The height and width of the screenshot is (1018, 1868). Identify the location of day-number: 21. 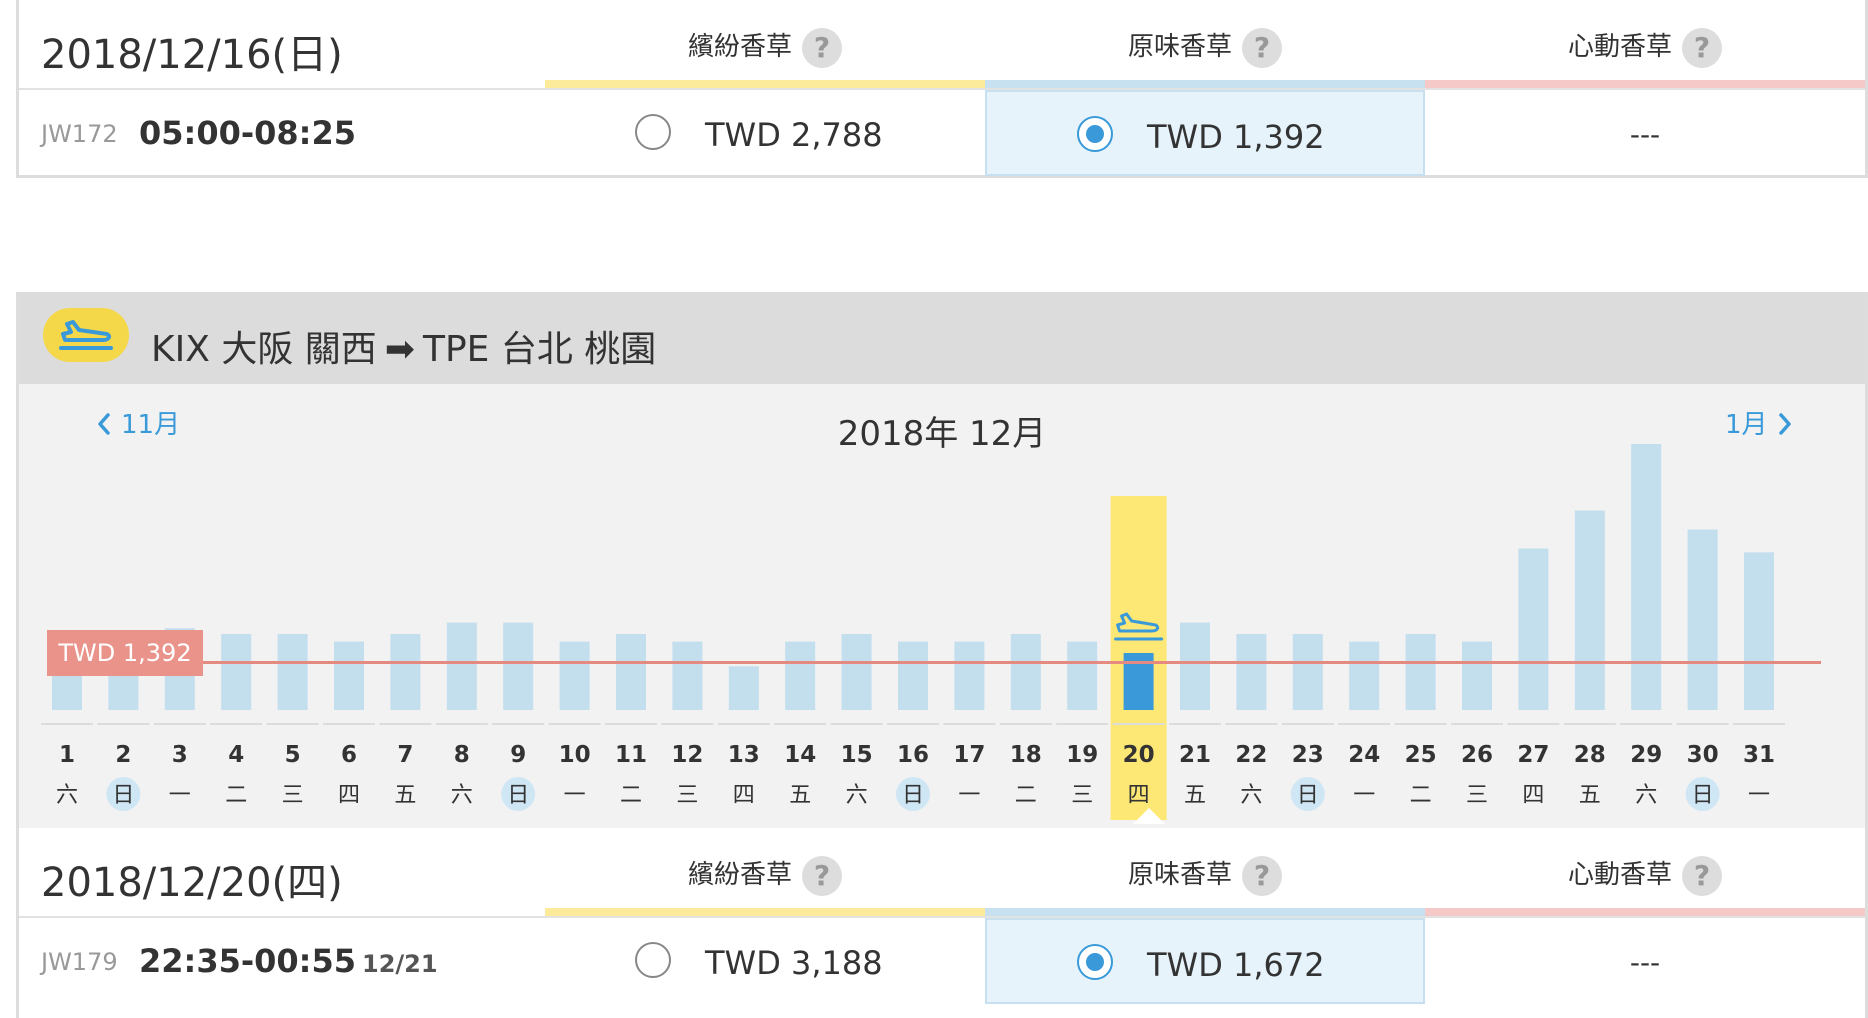
(1195, 755).